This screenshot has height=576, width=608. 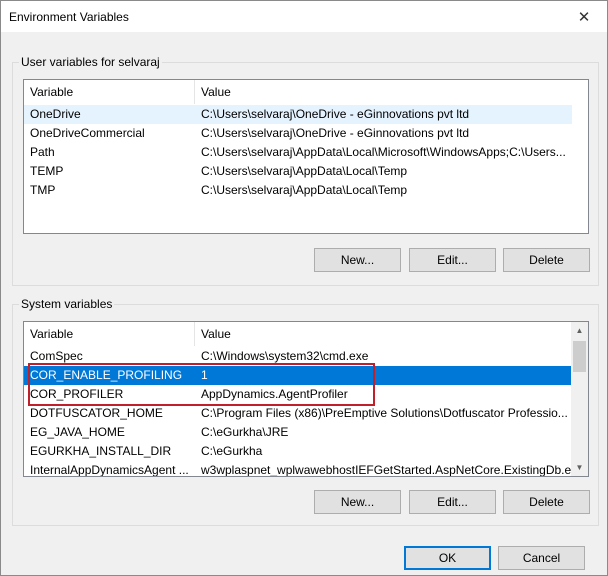 What do you see at coordinates (579, 330) in the screenshot?
I see `chevron-up-icon: ▲` at bounding box center [579, 330].